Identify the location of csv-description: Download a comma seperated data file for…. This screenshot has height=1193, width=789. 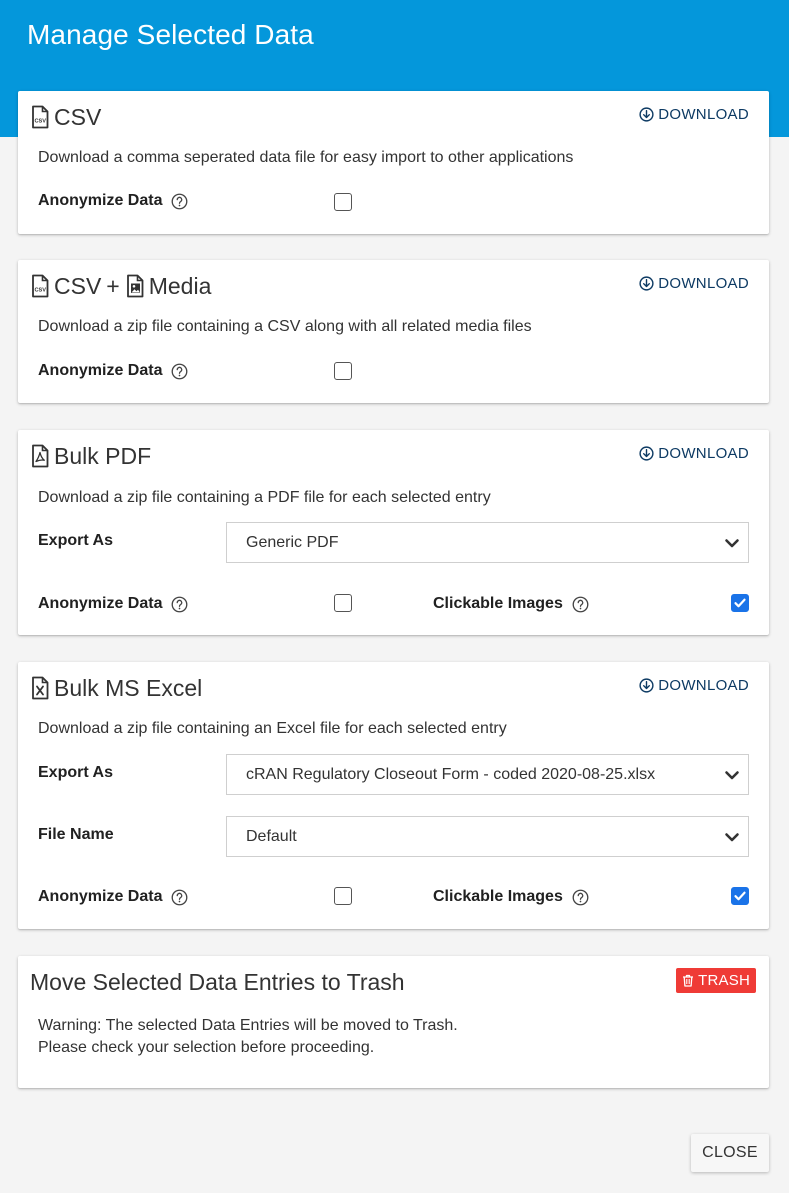
(306, 157).